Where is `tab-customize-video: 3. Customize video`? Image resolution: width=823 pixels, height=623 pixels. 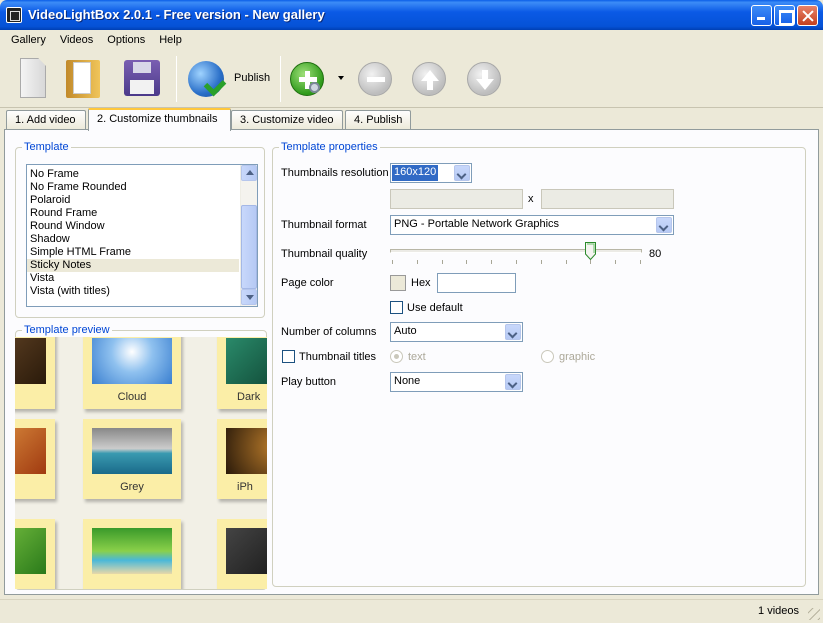
tab-customize-video: 3. Customize video is located at coordinates (287, 120).